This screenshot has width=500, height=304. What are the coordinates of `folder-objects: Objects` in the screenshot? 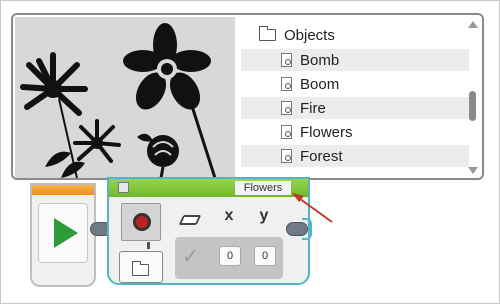 It's located at (297, 35).